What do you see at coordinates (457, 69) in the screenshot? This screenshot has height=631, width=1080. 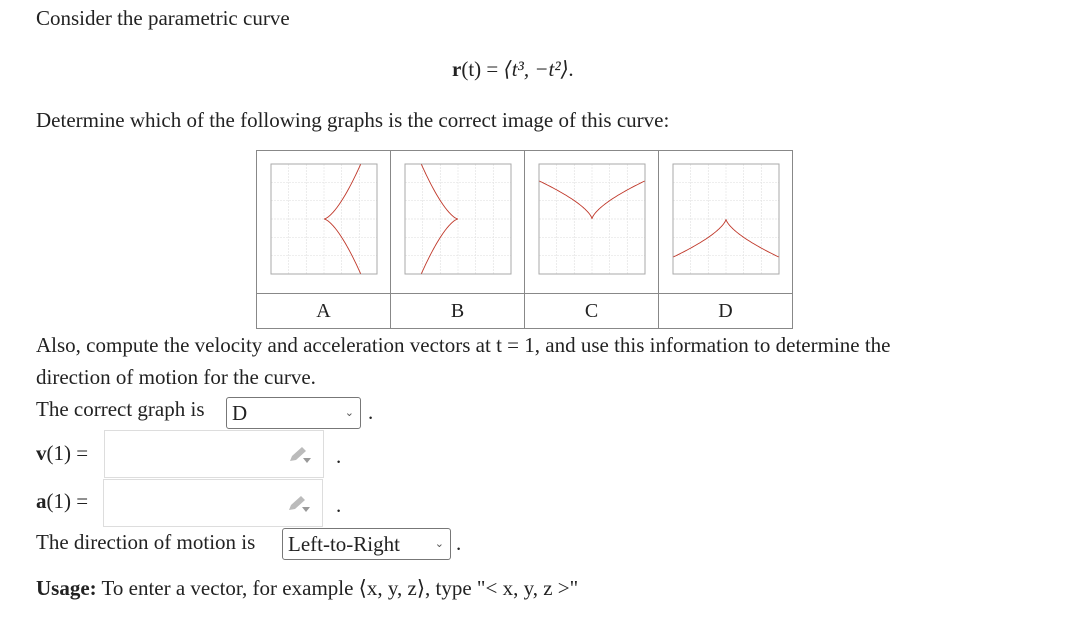 I see `equation-lhs: r` at bounding box center [457, 69].